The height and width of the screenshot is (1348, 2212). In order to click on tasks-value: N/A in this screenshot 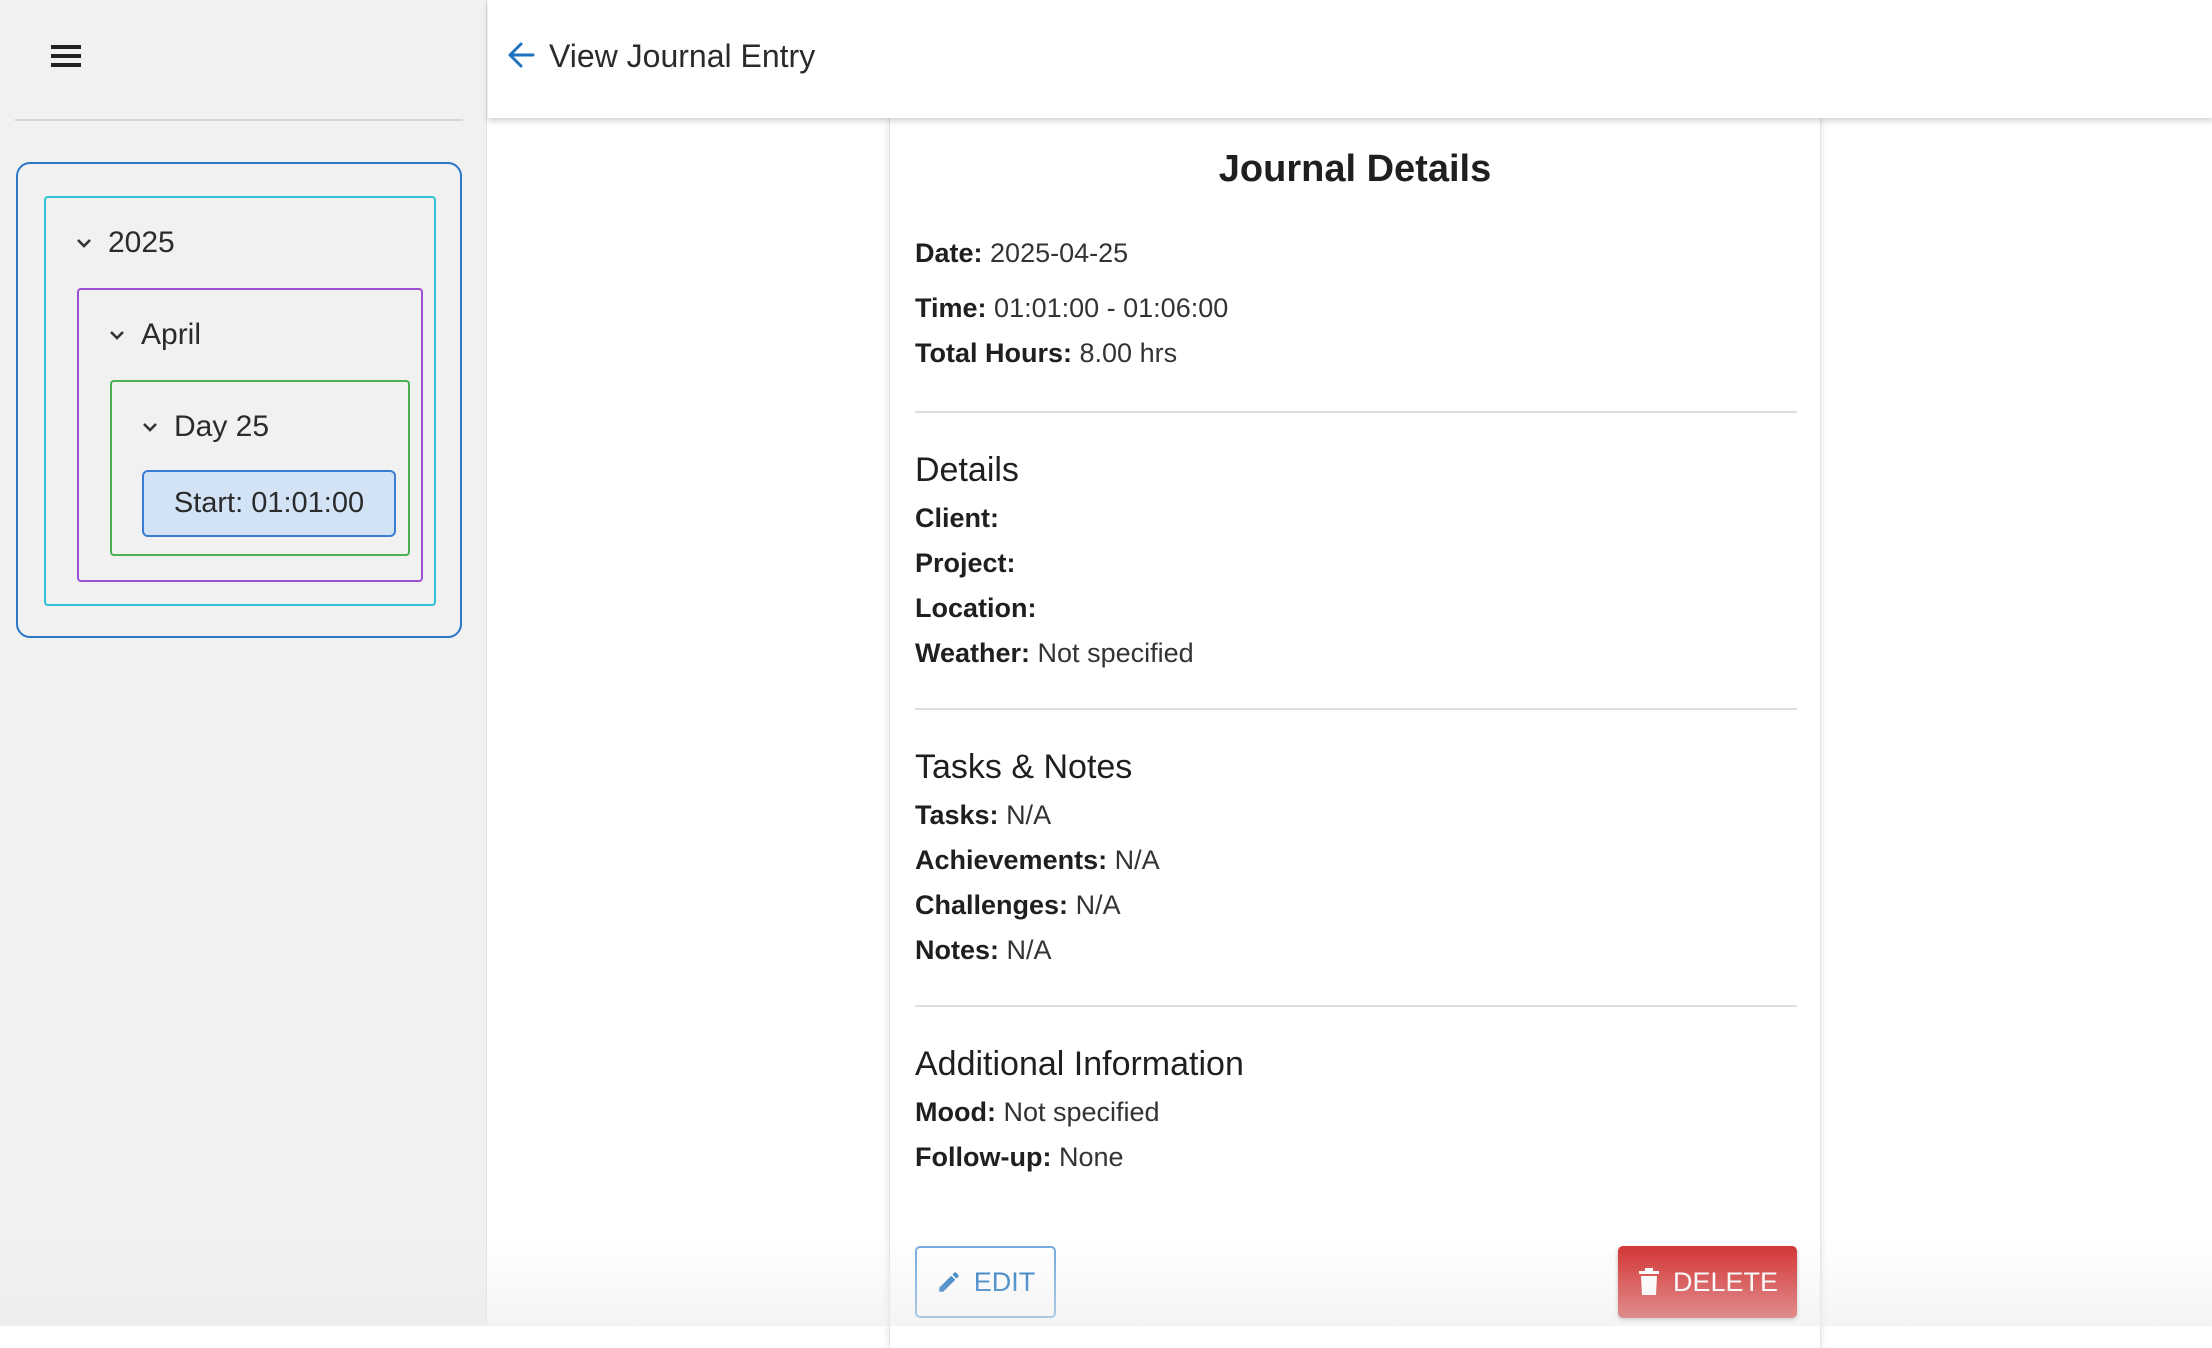, I will do `click(1029, 815)`.